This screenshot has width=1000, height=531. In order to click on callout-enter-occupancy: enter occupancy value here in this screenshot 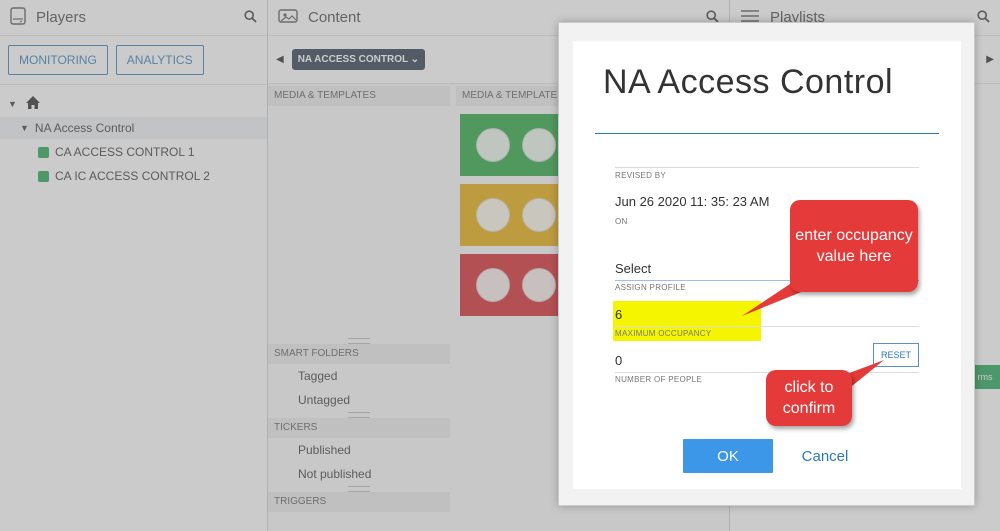, I will do `click(854, 246)`.